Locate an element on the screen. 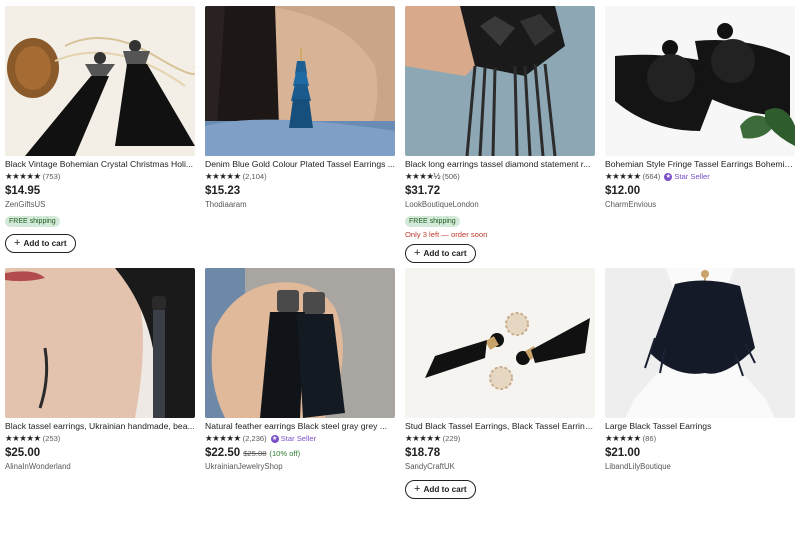 This screenshot has width=800, height=539. product-price: $31.72 is located at coordinates (423, 191).